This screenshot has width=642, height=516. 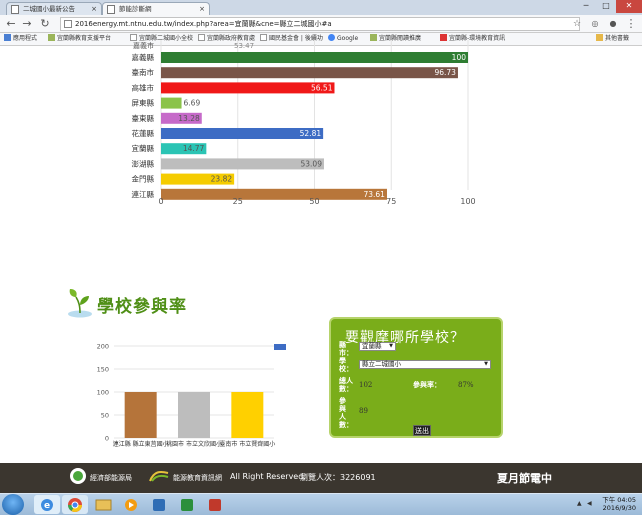 What do you see at coordinates (13, 504) in the screenshot?
I see `start-button` at bounding box center [13, 504].